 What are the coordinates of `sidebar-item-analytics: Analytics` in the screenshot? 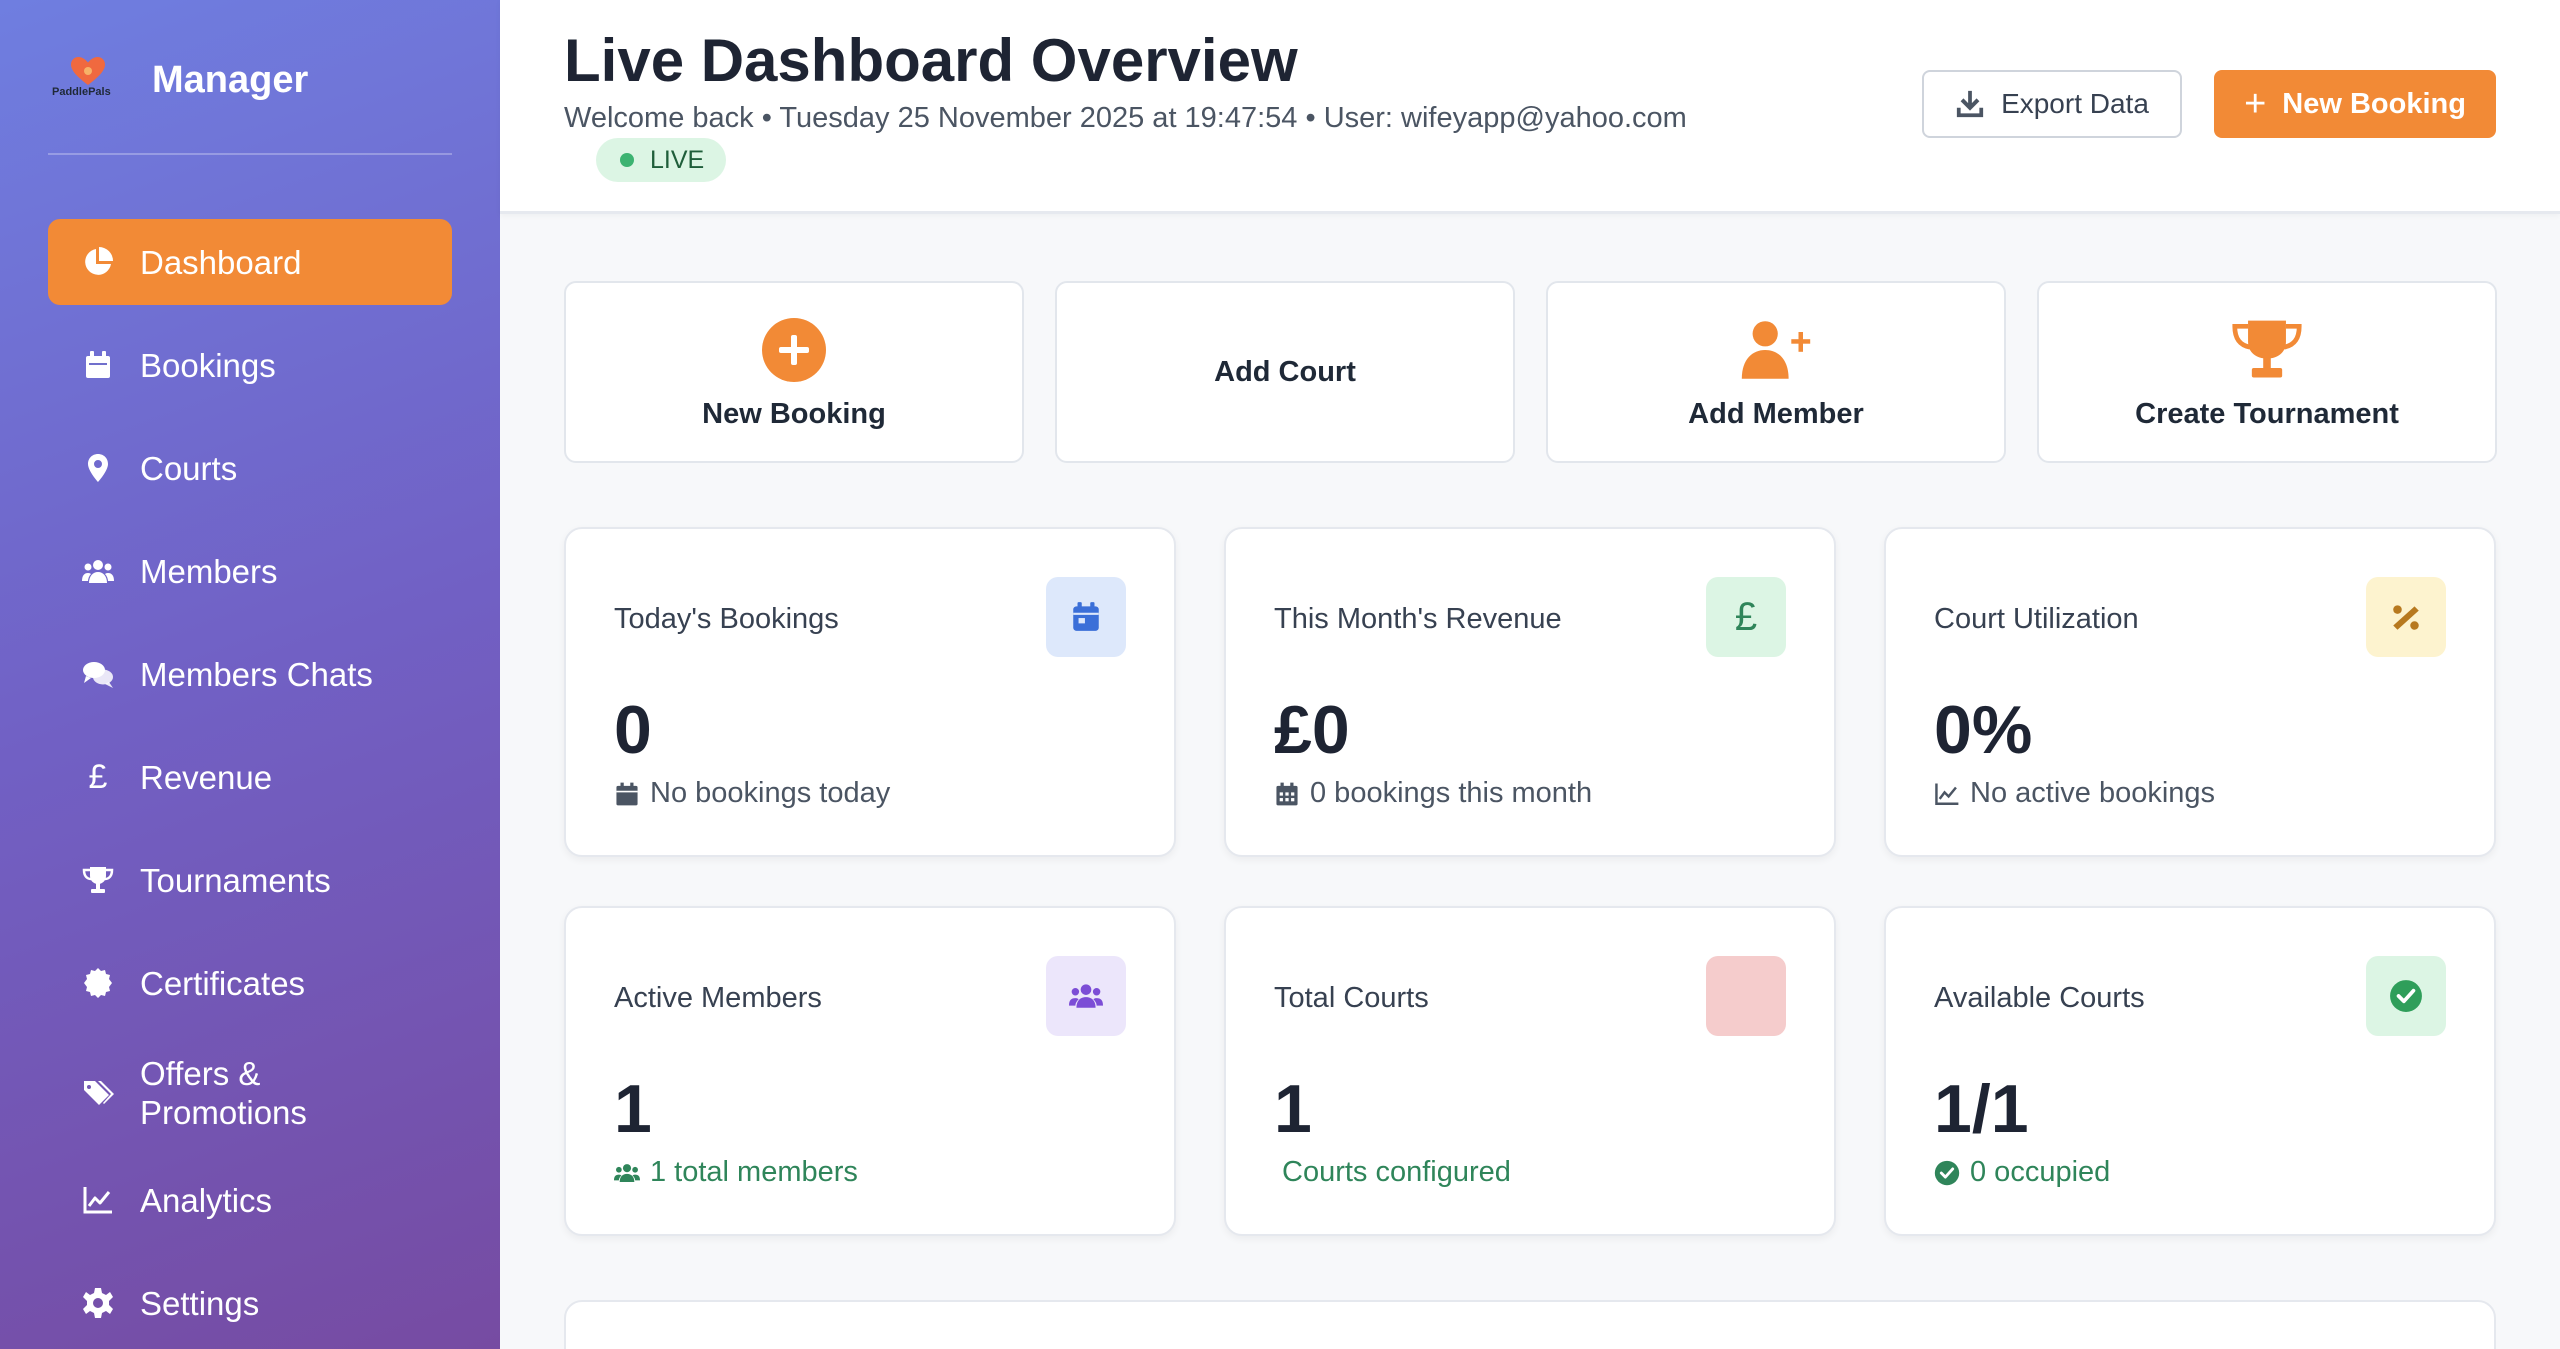 It's located at (250, 1200).